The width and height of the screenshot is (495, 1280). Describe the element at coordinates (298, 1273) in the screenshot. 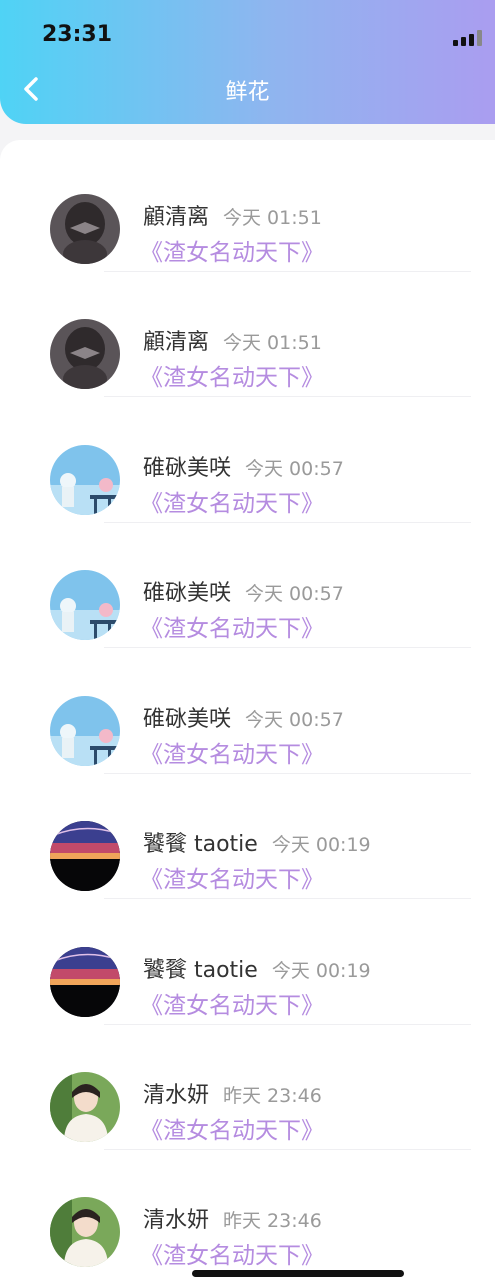

I see `home-indicator` at that location.